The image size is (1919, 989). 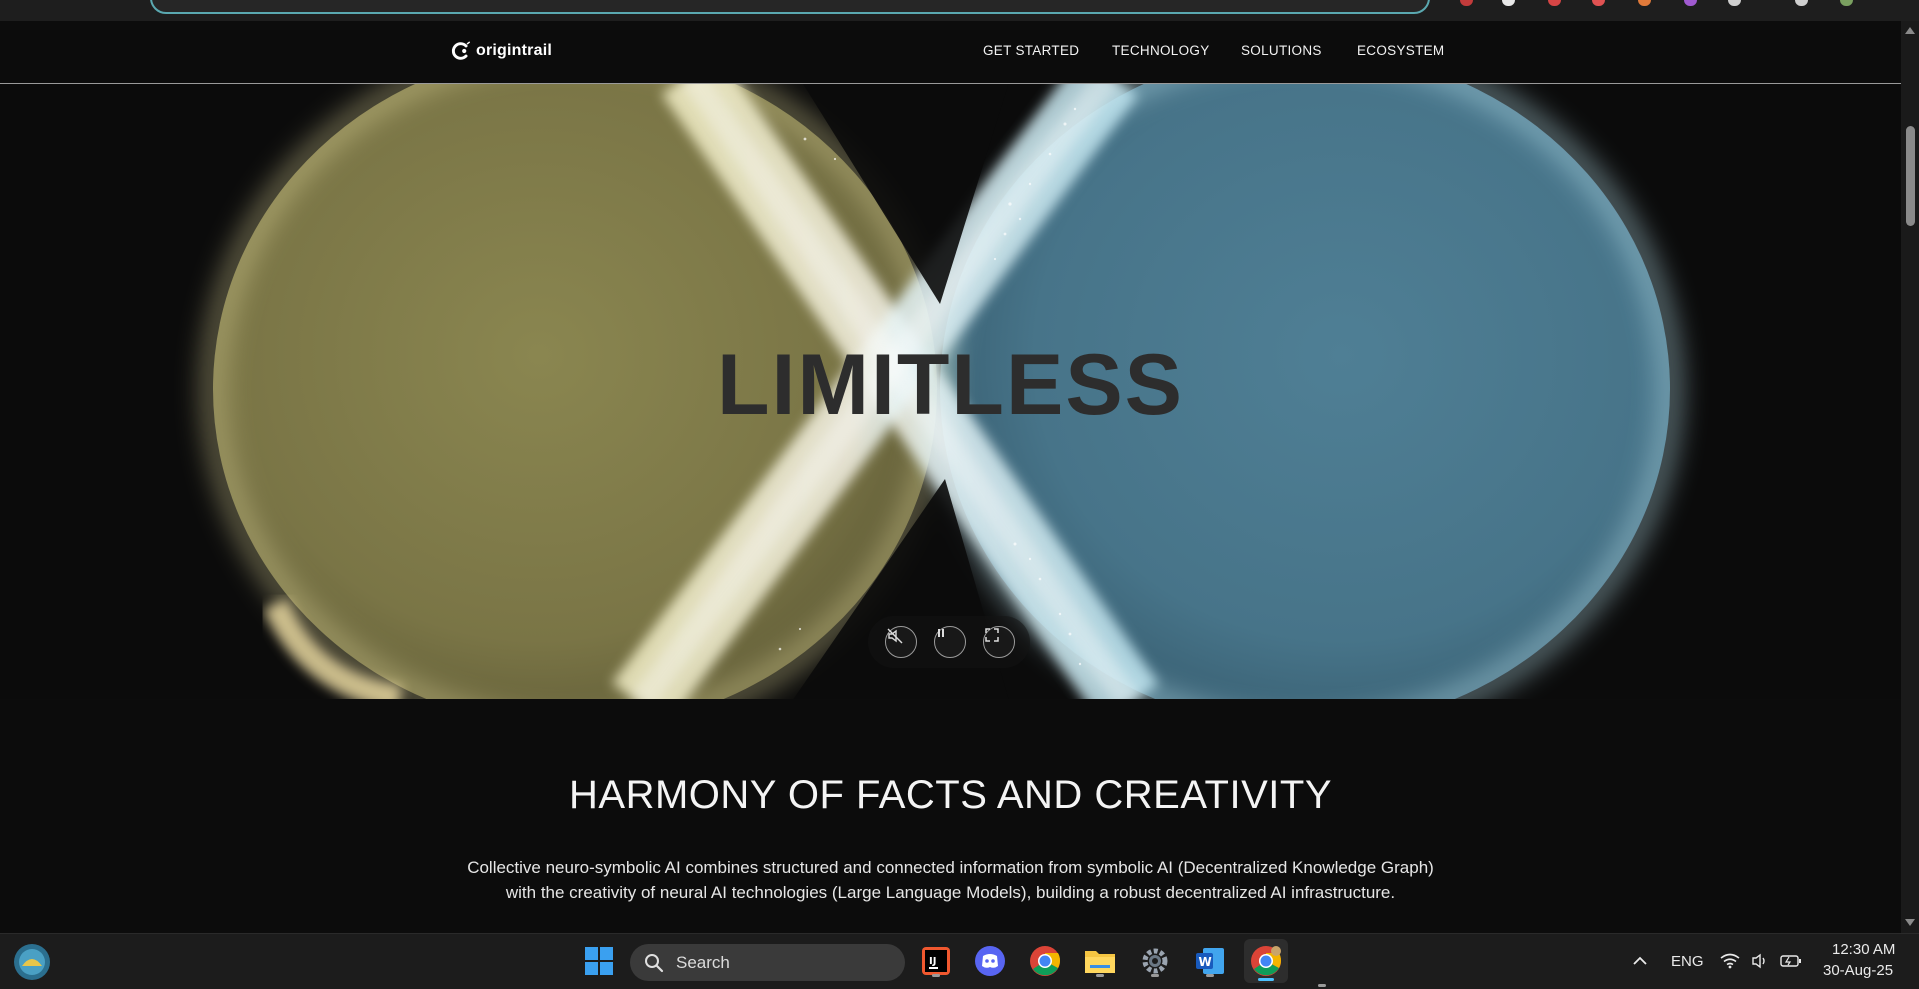 I want to click on language-indicator: ENG, so click(x=1687, y=961).